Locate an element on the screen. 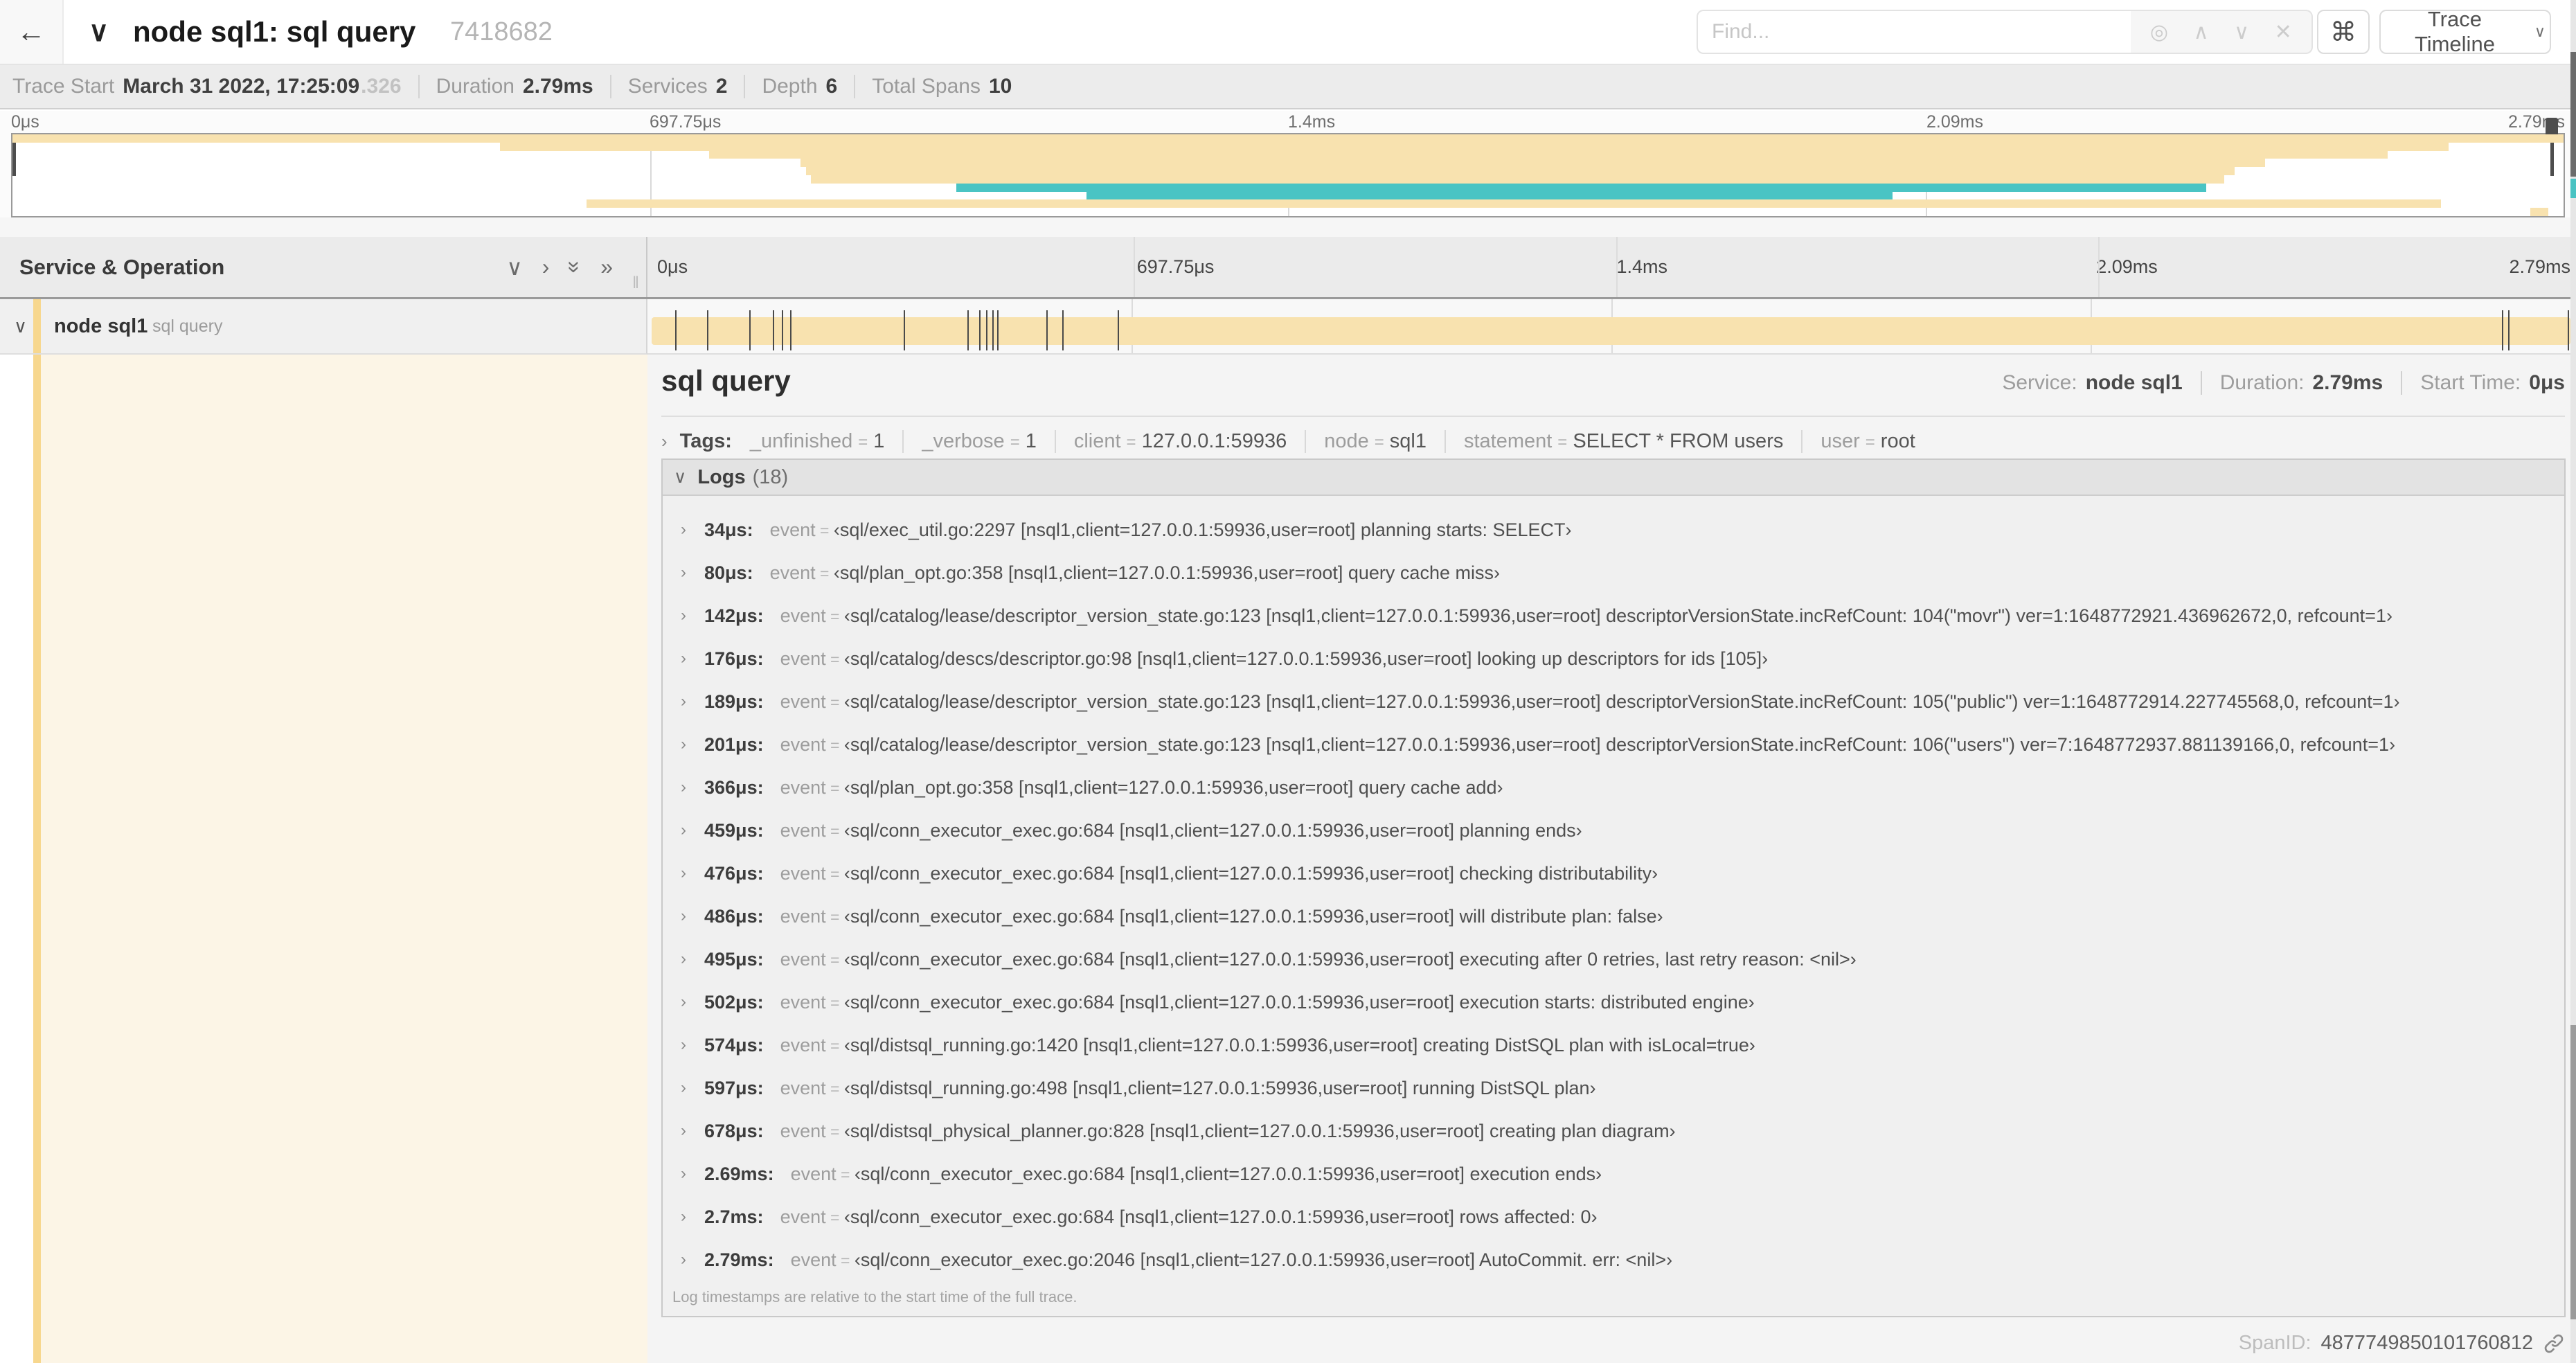  timeline-tick-labels: 0μs 697.75μs 1.4ms 2.09ms 2.79ms is located at coordinates (1611, 267).